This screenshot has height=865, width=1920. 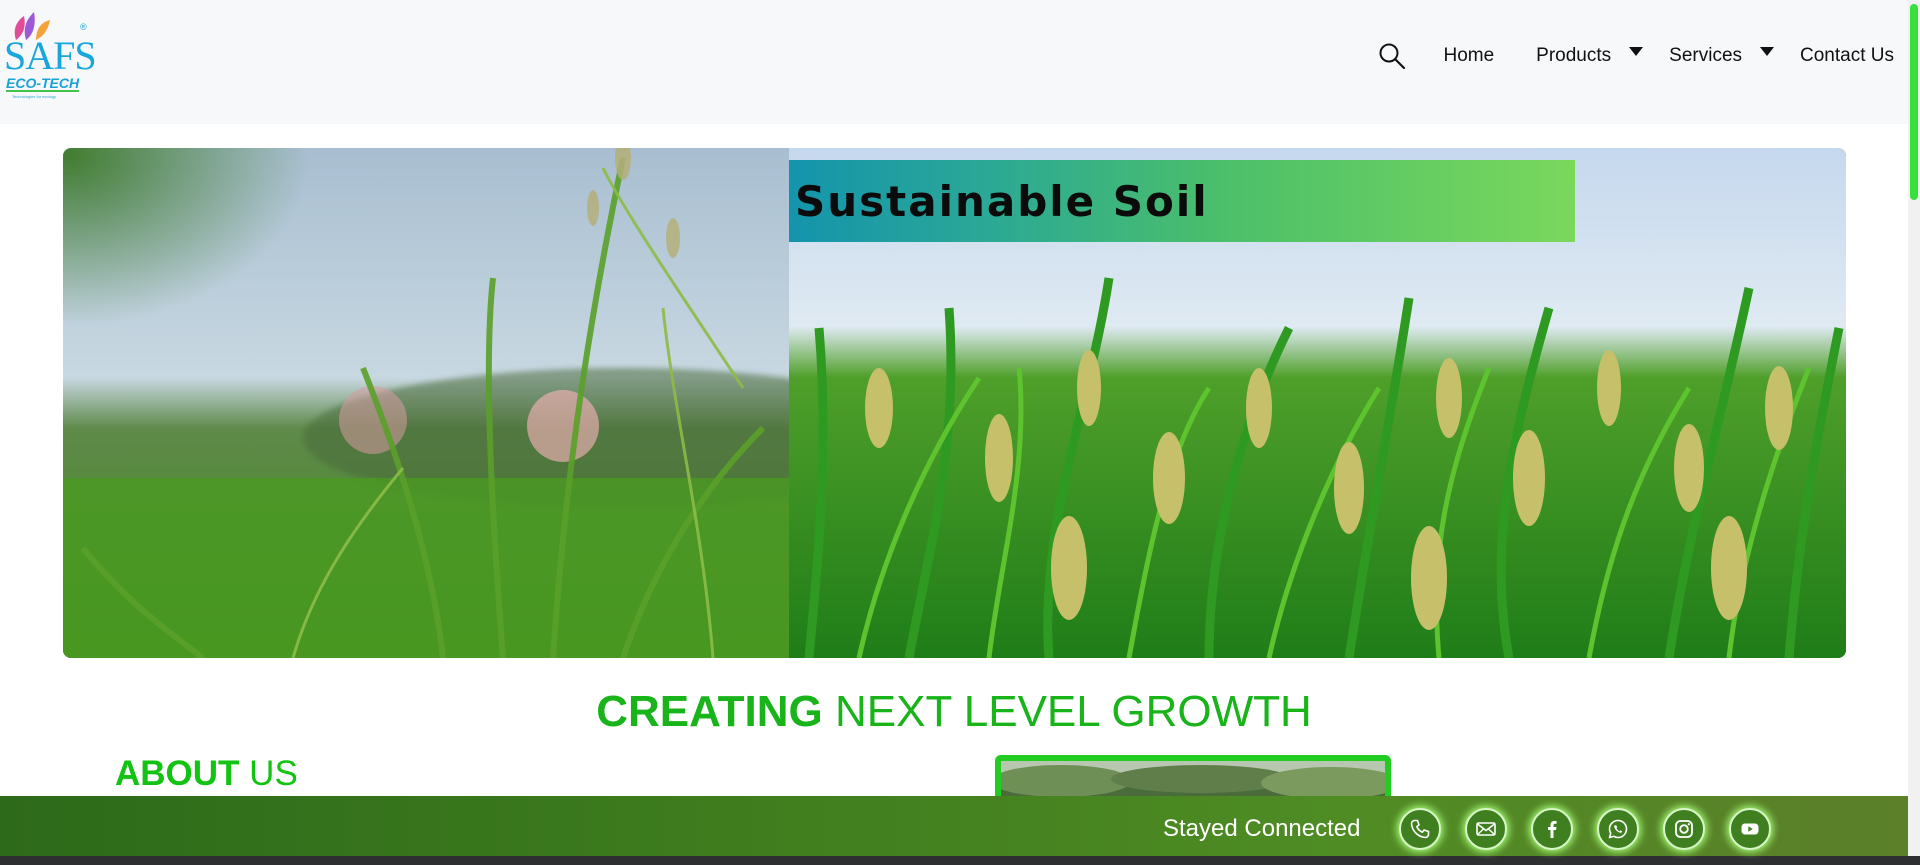 What do you see at coordinates (960, 860) in the screenshot?
I see `footer-bottom-strip` at bounding box center [960, 860].